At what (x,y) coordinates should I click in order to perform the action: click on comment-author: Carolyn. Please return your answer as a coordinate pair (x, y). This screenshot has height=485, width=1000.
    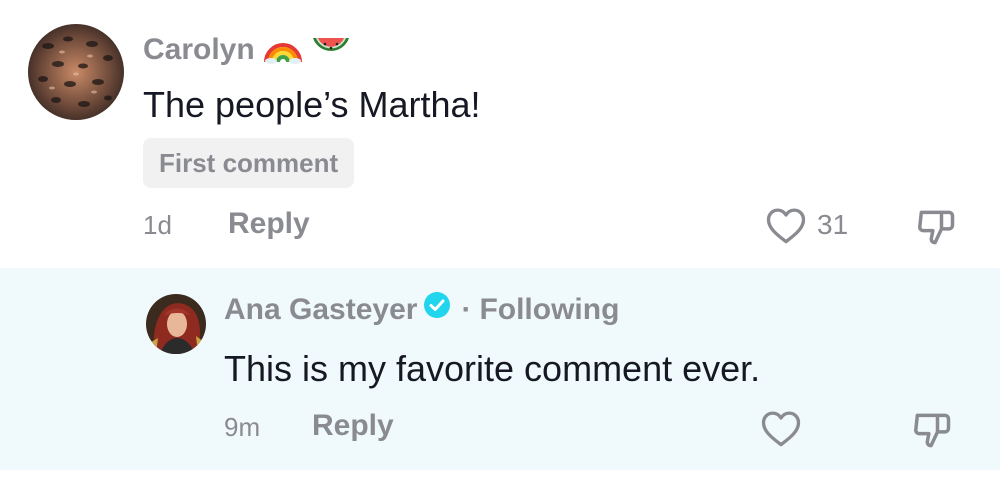
    Looking at the image, I should click on (247, 51).